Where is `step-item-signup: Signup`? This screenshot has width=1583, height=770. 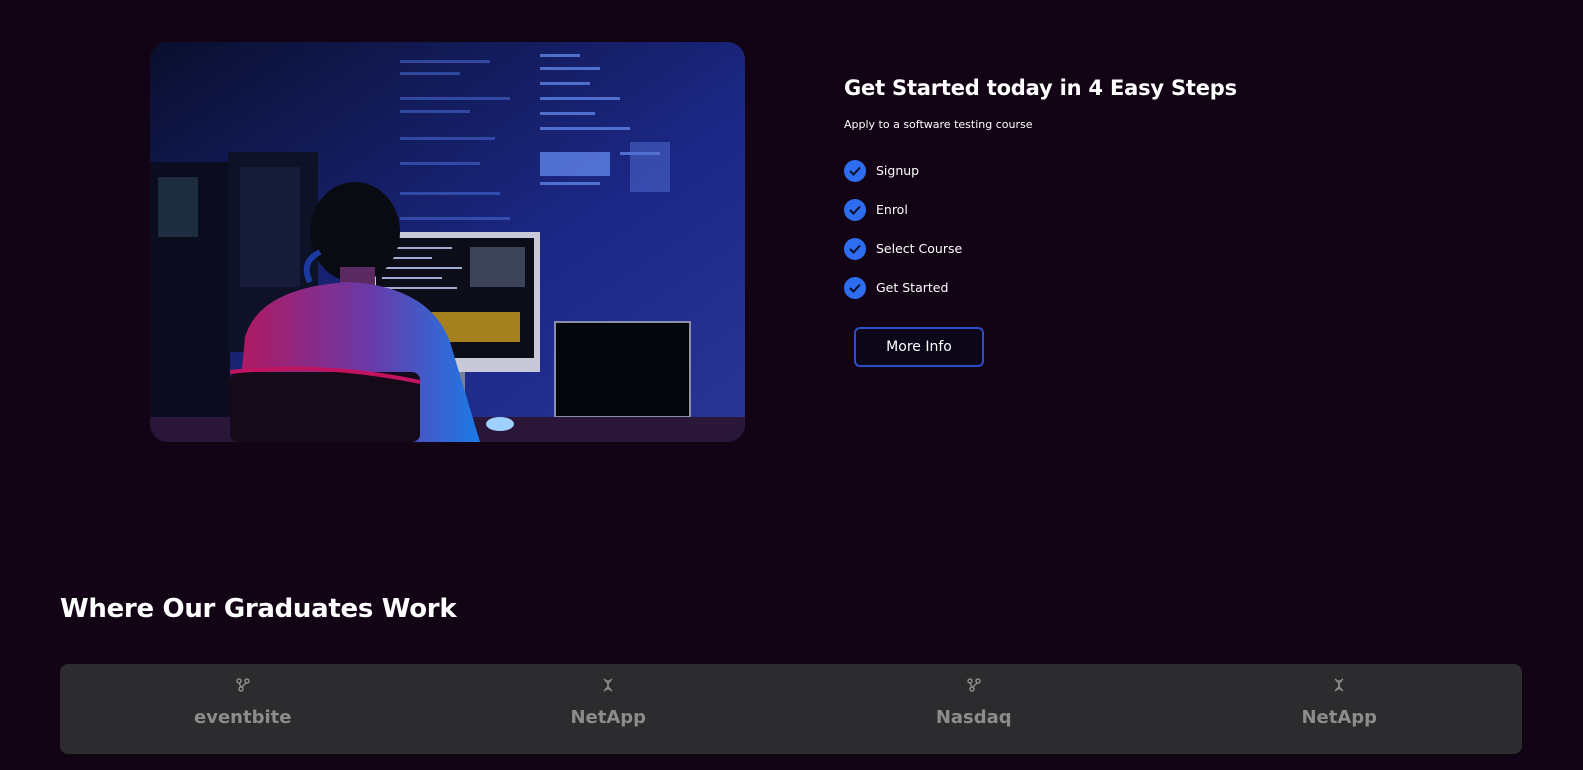 step-item-signup: Signup is located at coordinates (1124, 170).